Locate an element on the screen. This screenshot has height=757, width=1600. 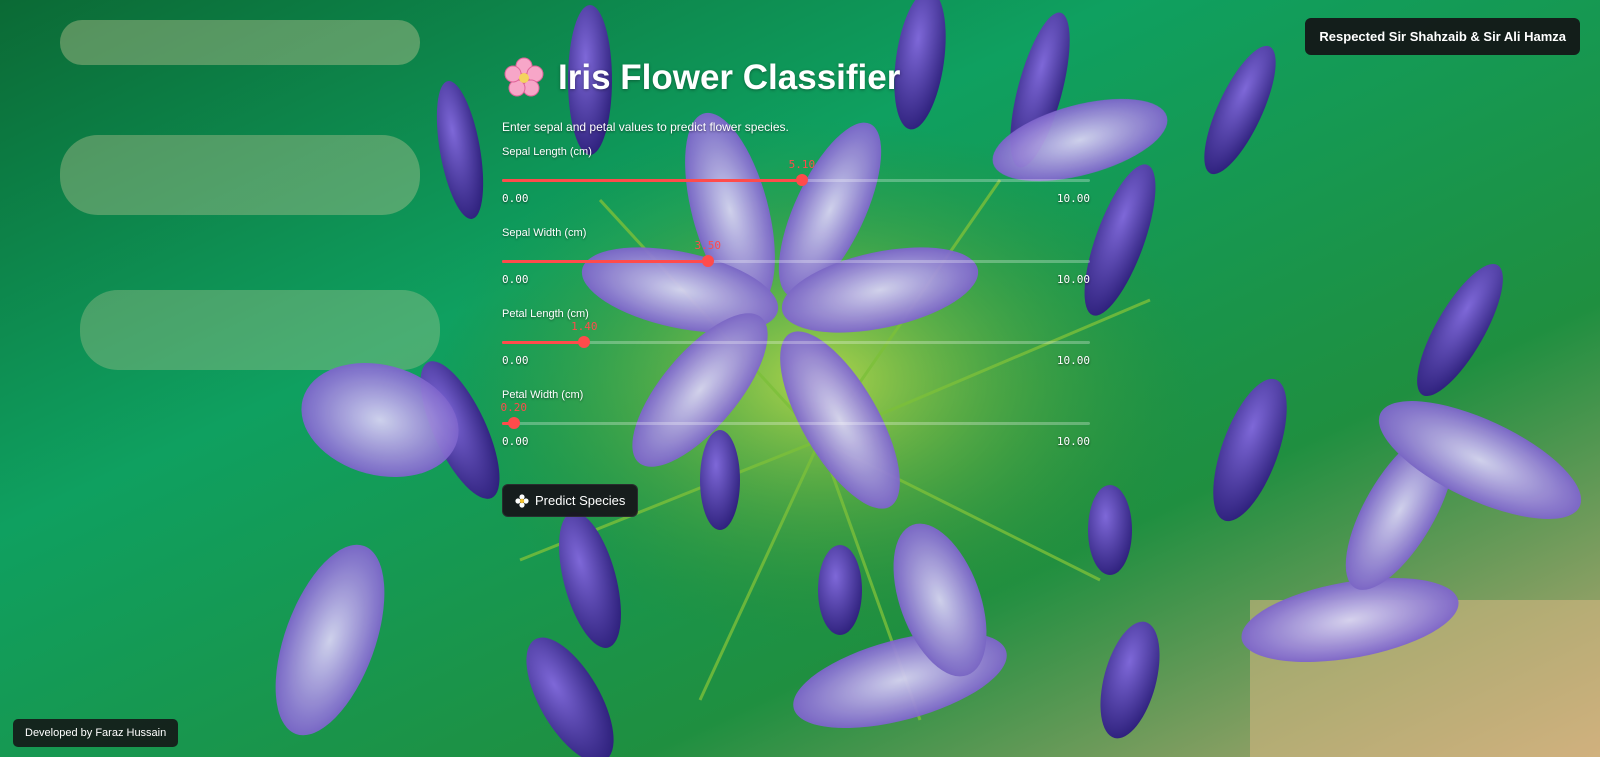
slider-track: 0.20 is located at coordinates (795, 415).